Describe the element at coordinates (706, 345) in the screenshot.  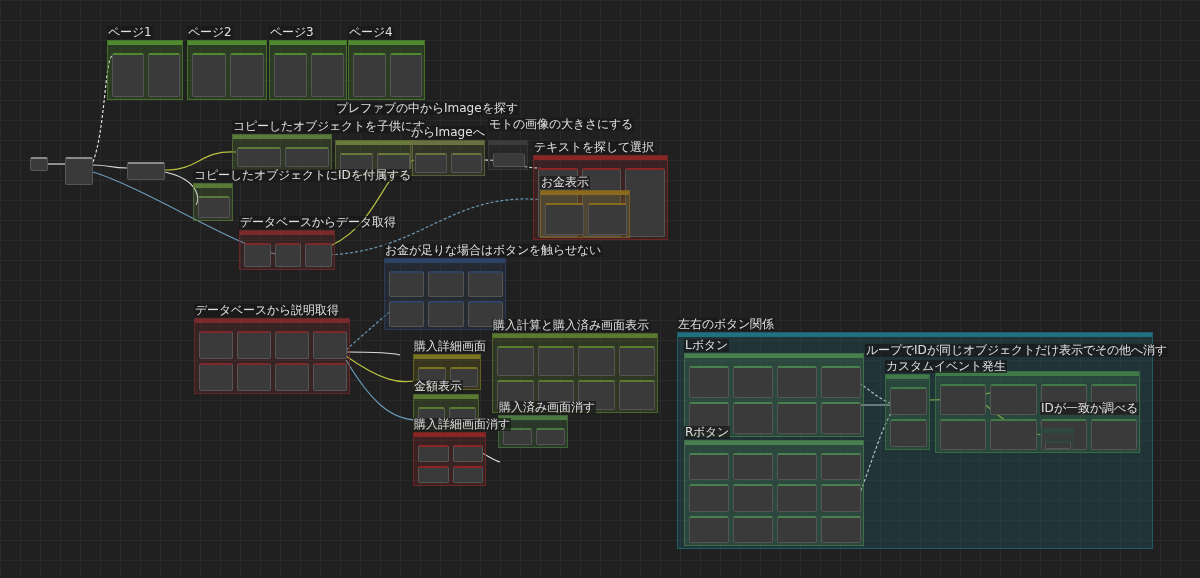
I see `group-title: Lボタン` at that location.